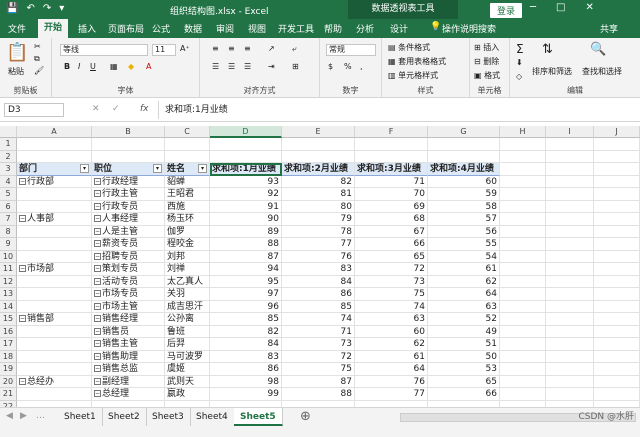 Image resolution: width=640 pixels, height=437 pixels. What do you see at coordinates (560, 7) in the screenshot?
I see `restore-icon: □` at bounding box center [560, 7].